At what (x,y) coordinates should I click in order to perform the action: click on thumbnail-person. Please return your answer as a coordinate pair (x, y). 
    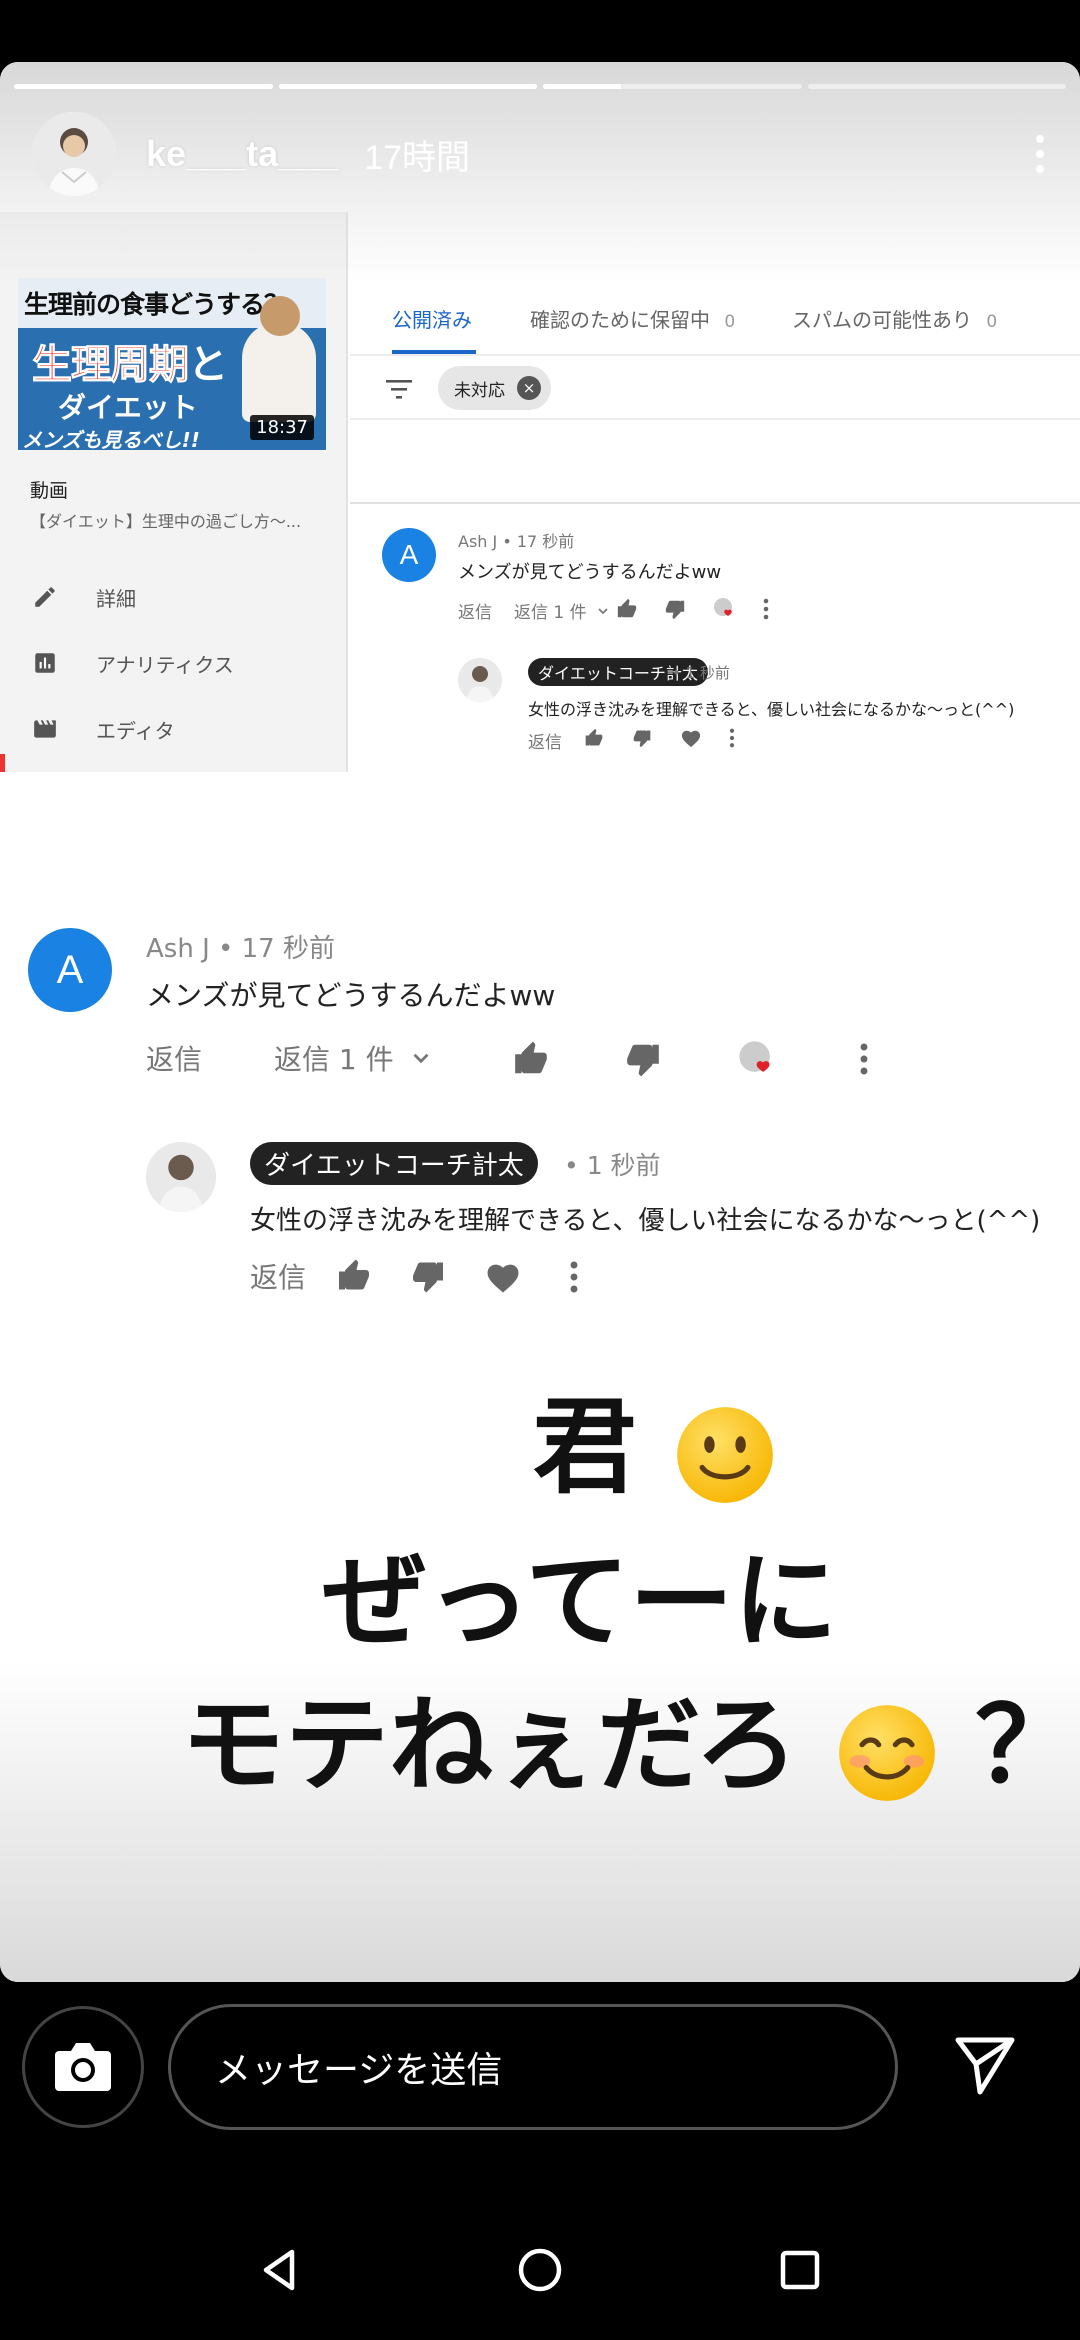
    Looking at the image, I should click on (279, 359).